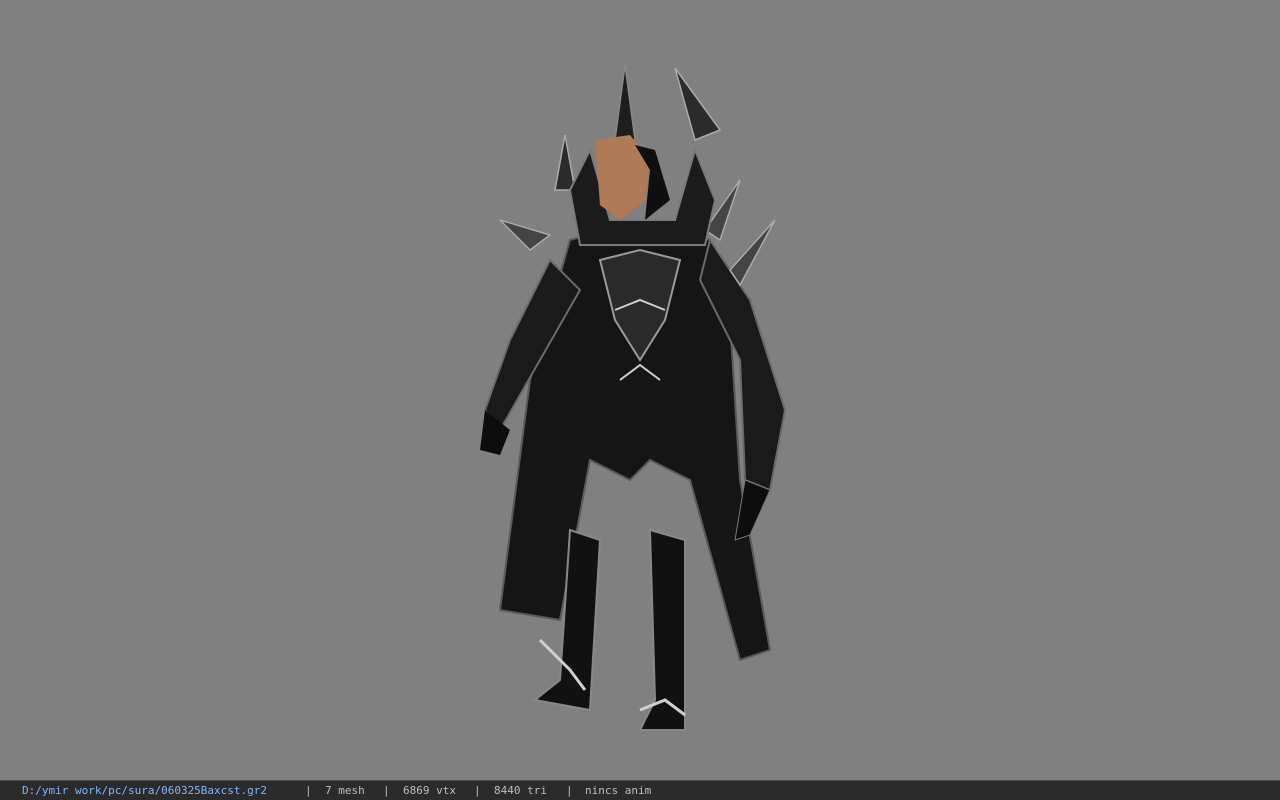 The height and width of the screenshot is (800, 1280). Describe the element at coordinates (345, 790) in the screenshot. I see `mesh-count-text: 7 mesh` at that location.